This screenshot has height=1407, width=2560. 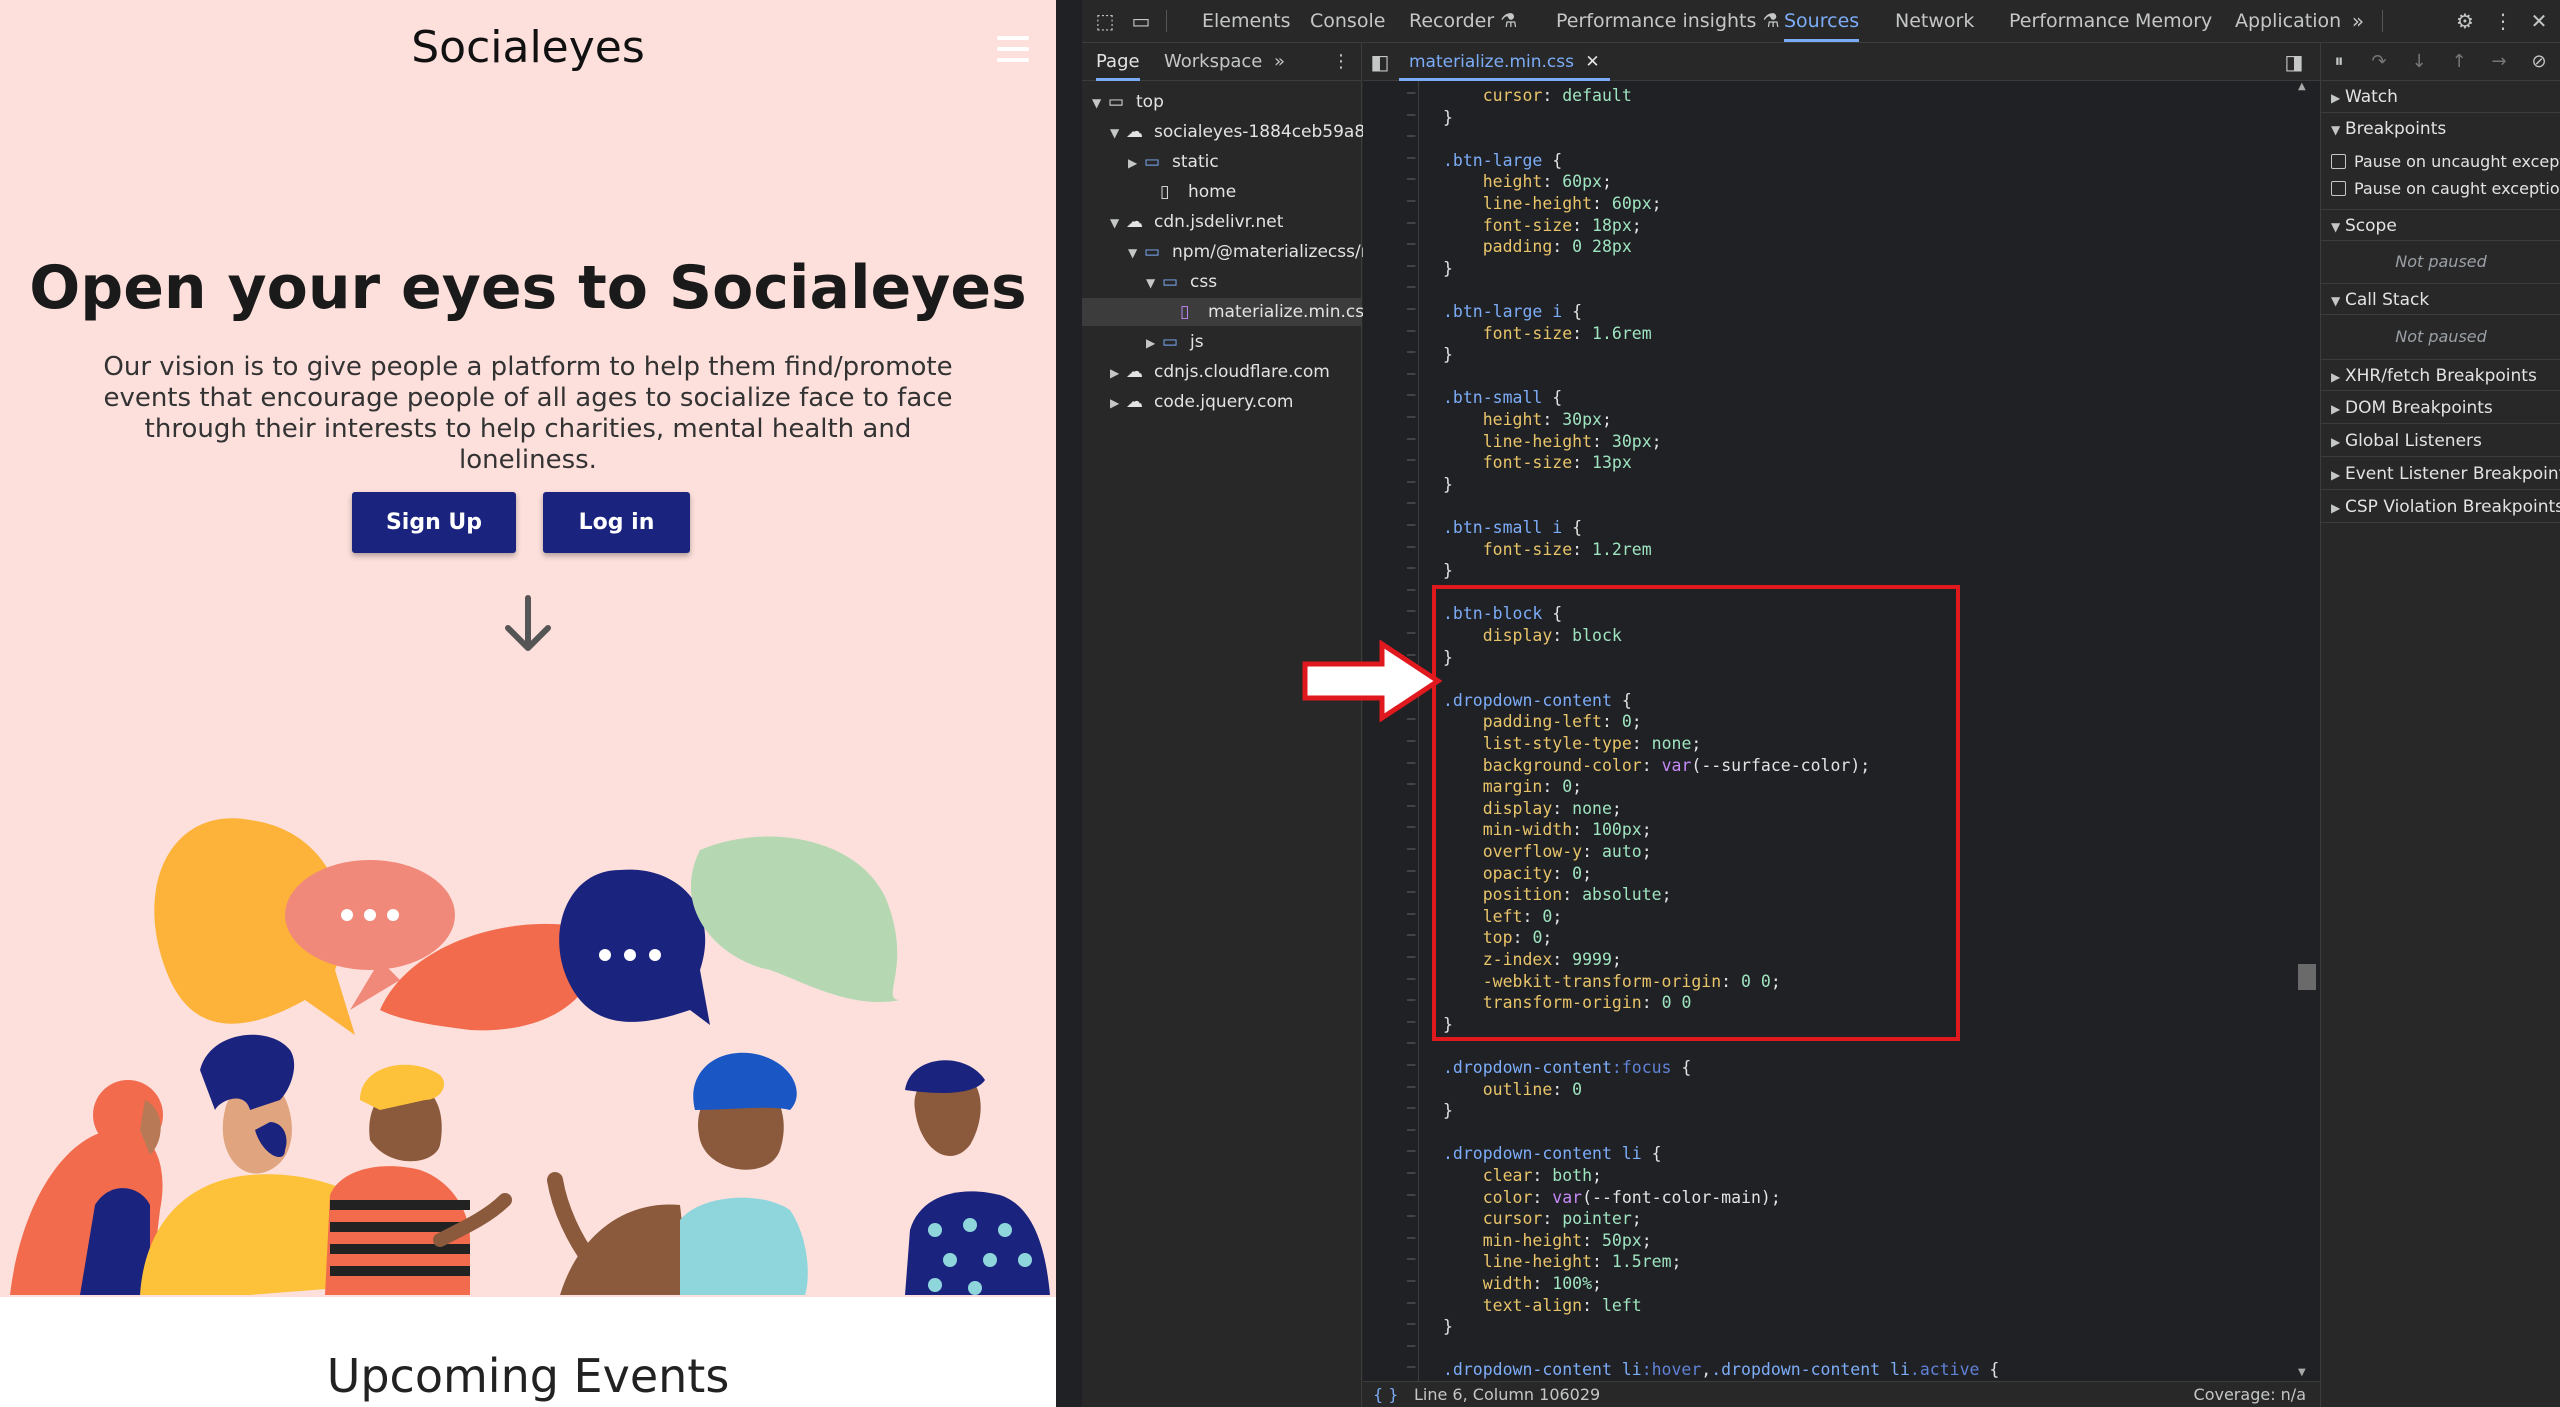 I want to click on toggle-navigator-icon: ◧, so click(x=1380, y=62).